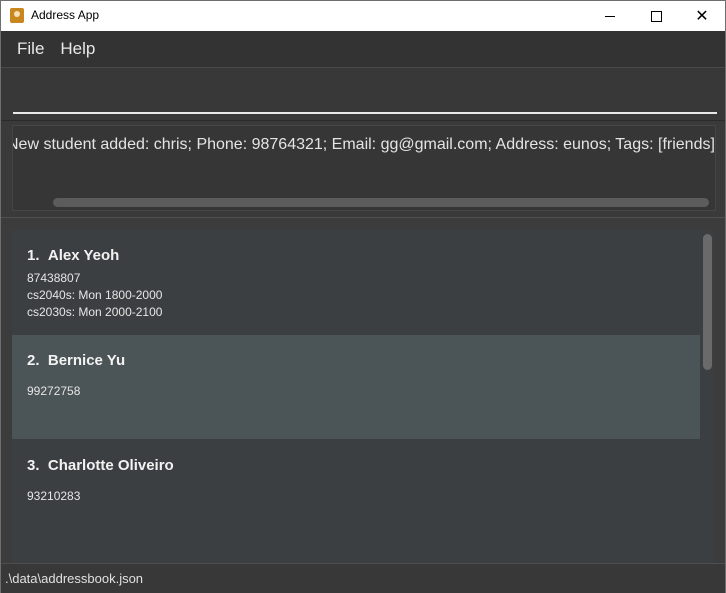 This screenshot has height=593, width=726. I want to click on command-box, so click(363, 94).